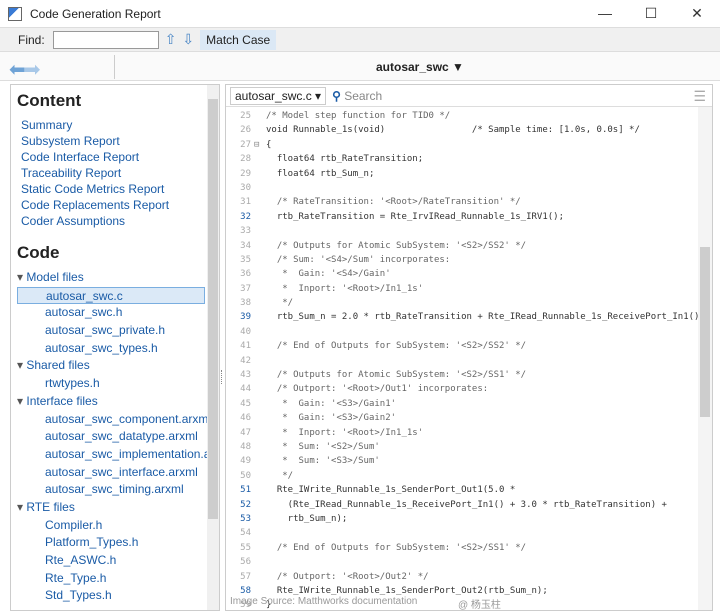 This screenshot has width=720, height=611. Describe the element at coordinates (32, 70) in the screenshot. I see `forward-arrow-icon: ➡` at that location.